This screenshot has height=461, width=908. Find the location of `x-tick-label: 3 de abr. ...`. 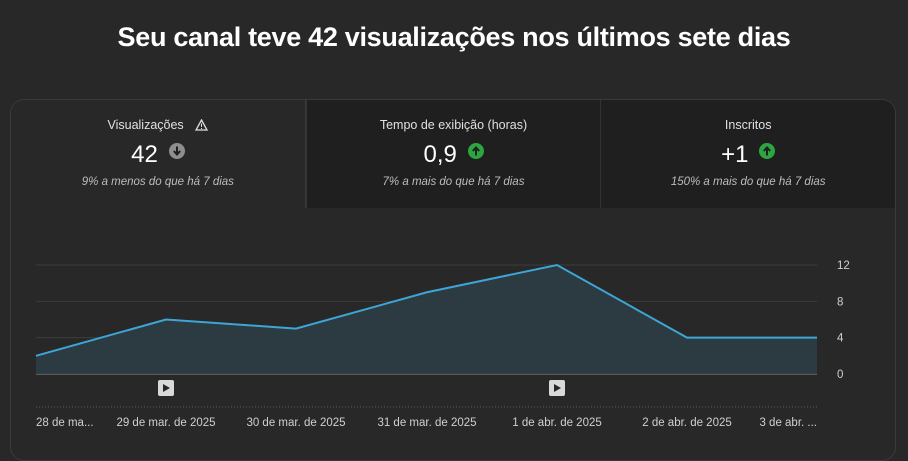

x-tick-label: 3 de abr. ... is located at coordinates (788, 423).